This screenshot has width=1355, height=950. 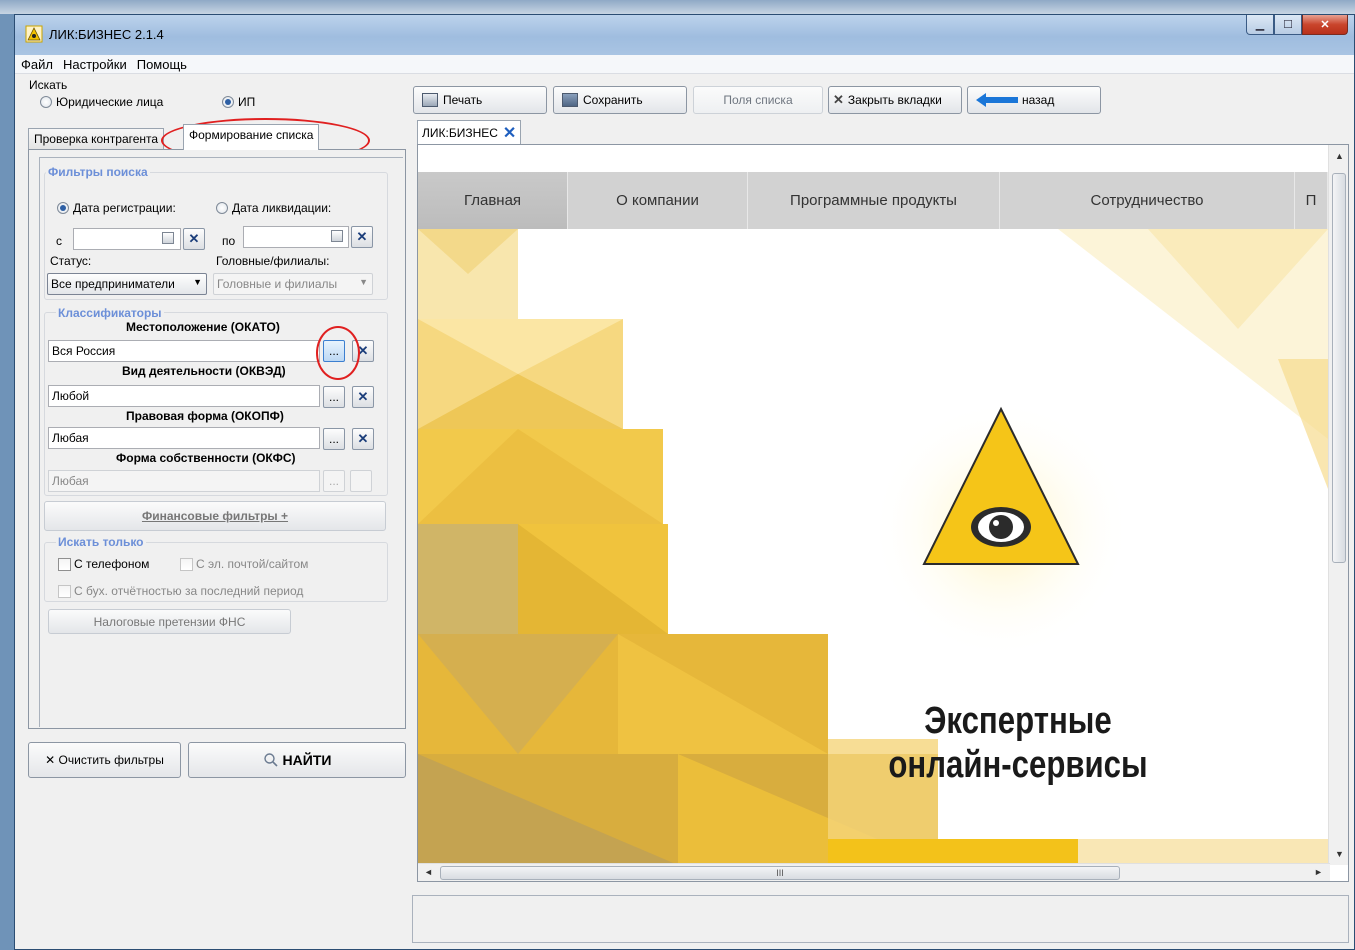 I want to click on close-tabs-button: ✕ Закрыть вкладки, so click(x=895, y=100).